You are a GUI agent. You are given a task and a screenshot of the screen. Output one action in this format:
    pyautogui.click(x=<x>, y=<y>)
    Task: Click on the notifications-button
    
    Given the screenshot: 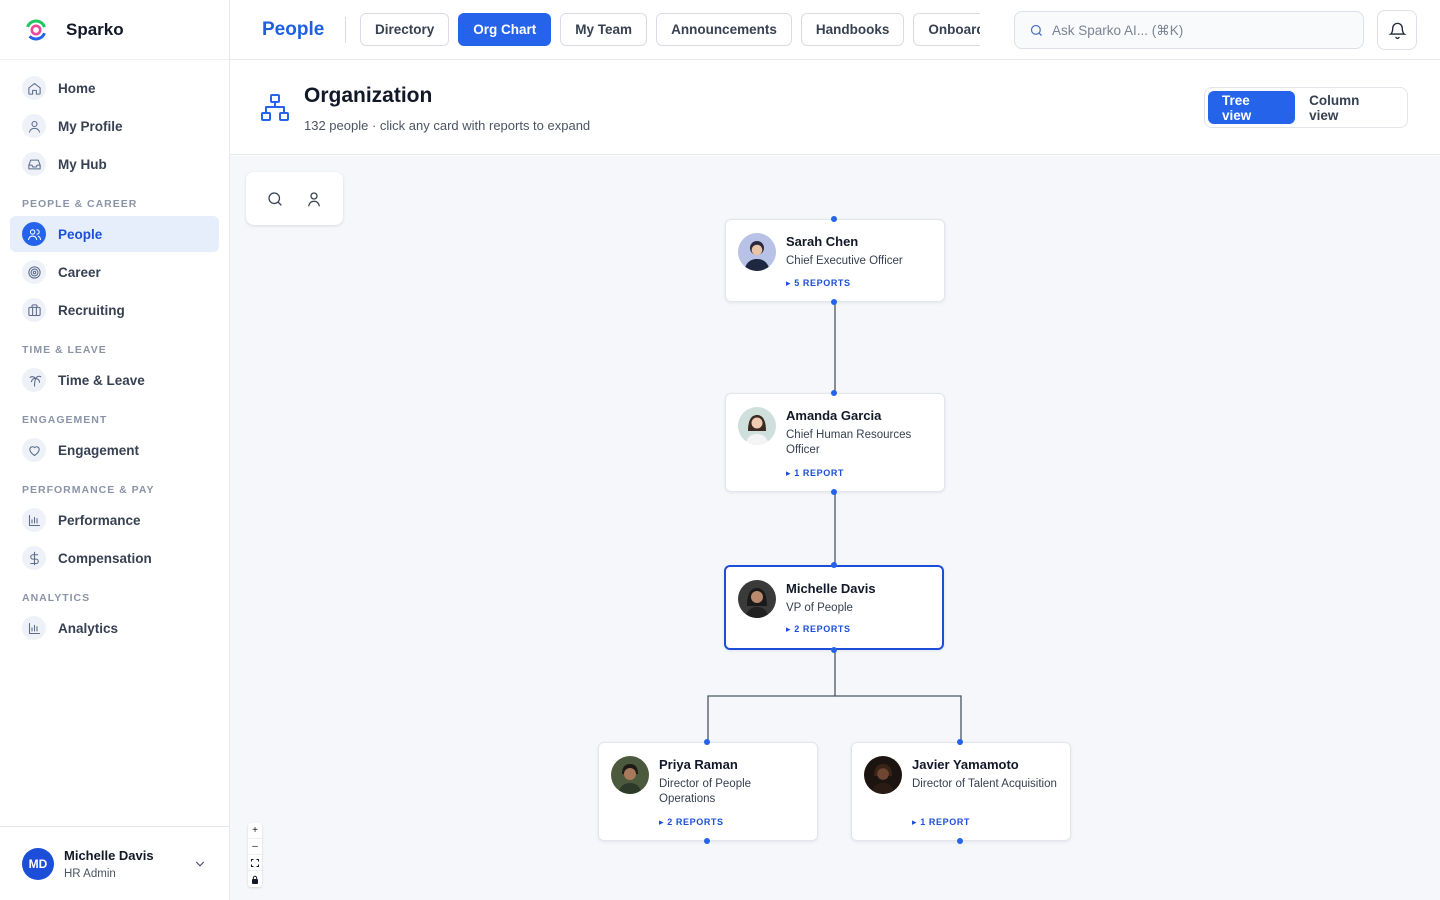 What is the action you would take?
    pyautogui.click(x=1397, y=30)
    